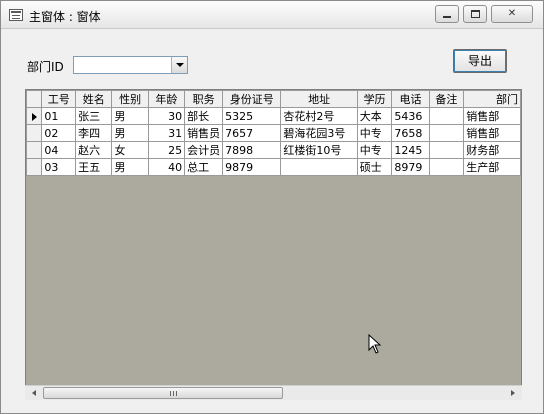 This screenshot has height=414, width=544. I want to click on column-header: 职务, so click(204, 99).